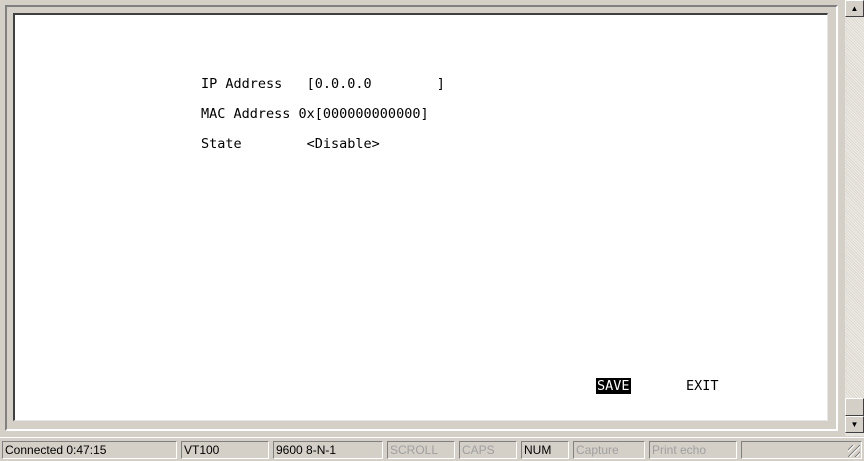 This screenshot has width=864, height=461. What do you see at coordinates (323, 84) in the screenshot?
I see `ip-address-row: IP Address [0.0.0.0 ]` at bounding box center [323, 84].